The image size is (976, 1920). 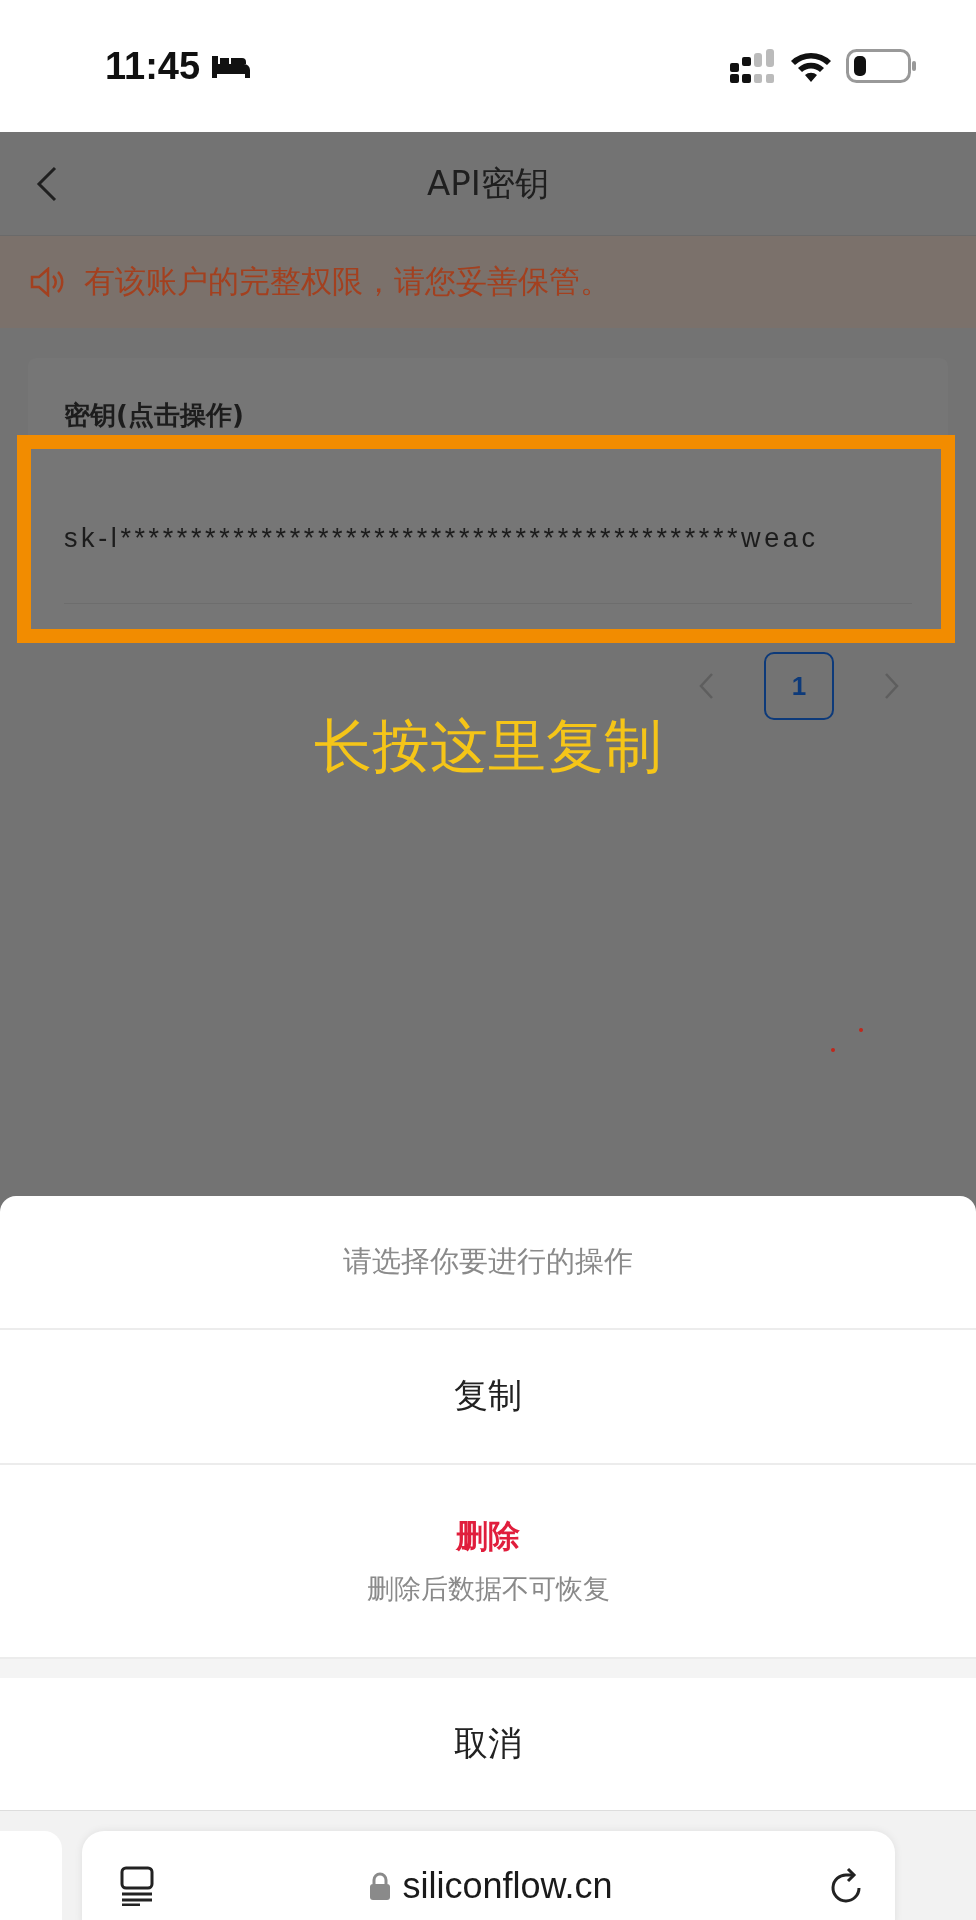 I want to click on delete-label: 删除, so click(x=488, y=1536).